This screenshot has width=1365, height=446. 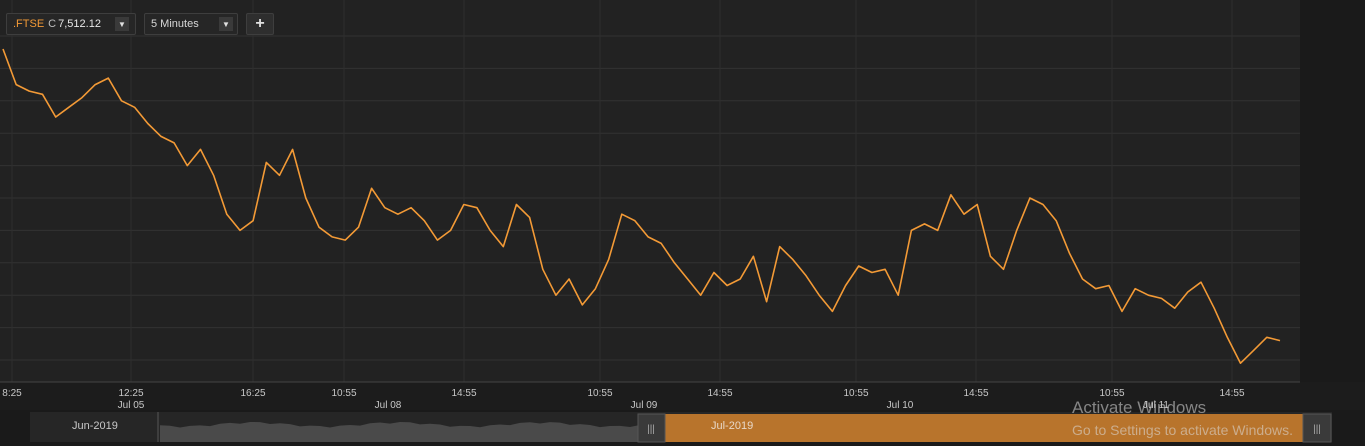 I want to click on chart-toolbar: .FTSE C 7,512.12 ▼ 5 Minutes ▼ +, so click(x=140, y=24).